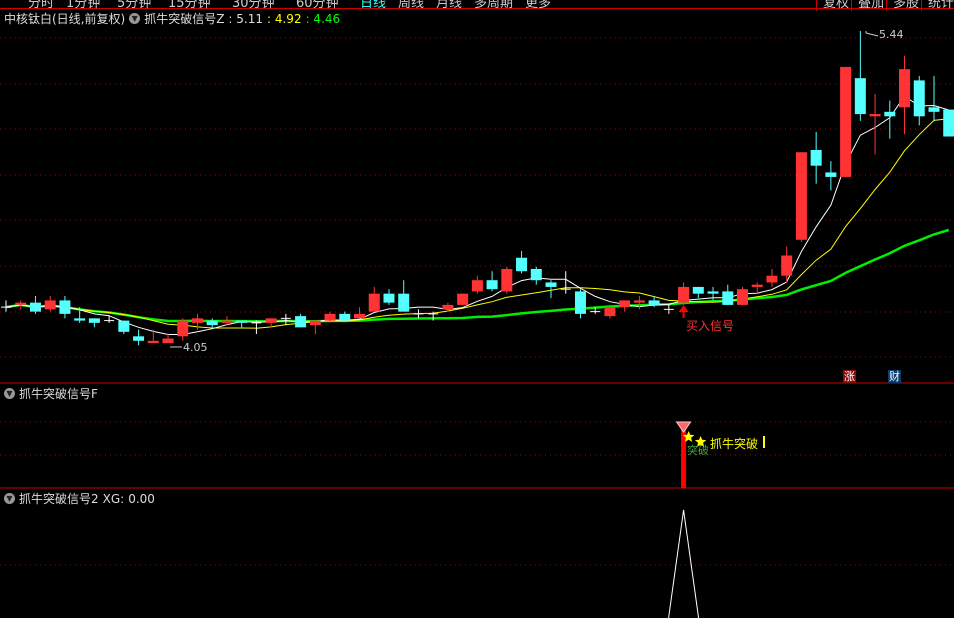 The width and height of the screenshot is (954, 618). I want to click on signal-text: 抓牛突破, so click(734, 444).